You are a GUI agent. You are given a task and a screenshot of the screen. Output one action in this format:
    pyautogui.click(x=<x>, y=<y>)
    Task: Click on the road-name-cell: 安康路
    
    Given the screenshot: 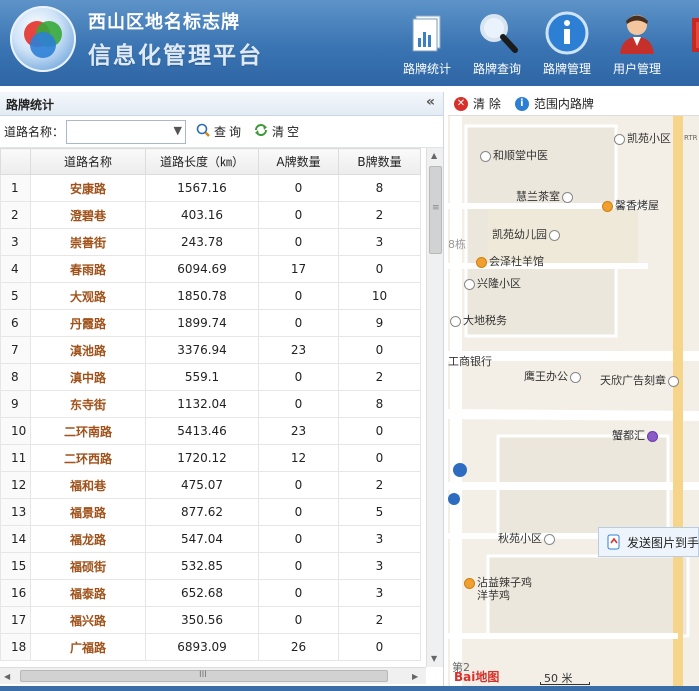 What is the action you would take?
    pyautogui.click(x=88, y=188)
    